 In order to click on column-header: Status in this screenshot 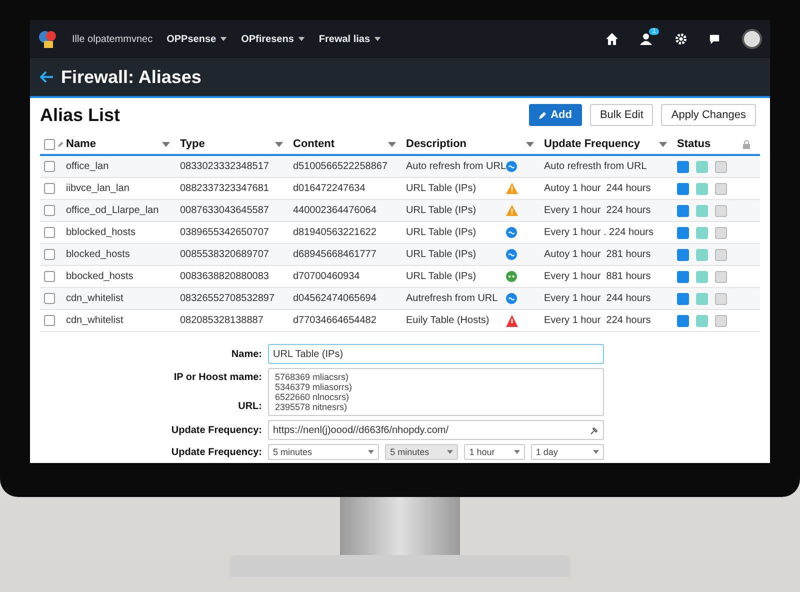, I will do `click(694, 144)`.